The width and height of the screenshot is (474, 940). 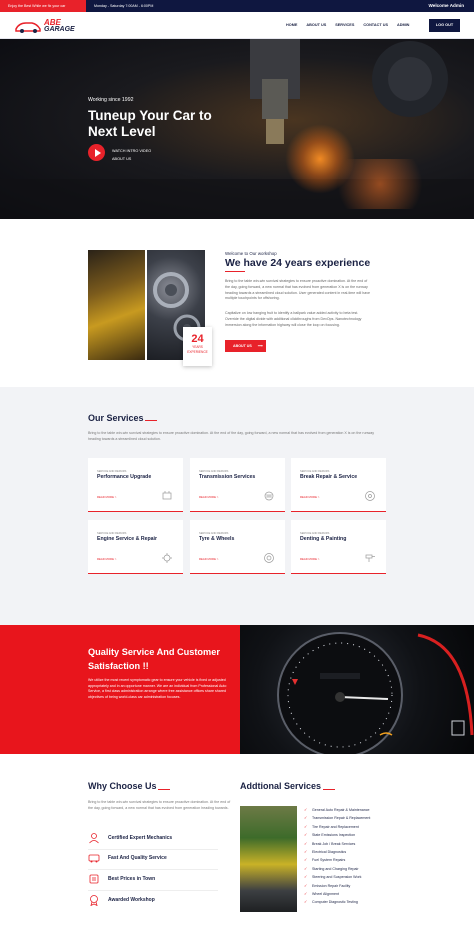 I want to click on list-item: General Auto Repair & Maintenance, so click(x=354, y=810).